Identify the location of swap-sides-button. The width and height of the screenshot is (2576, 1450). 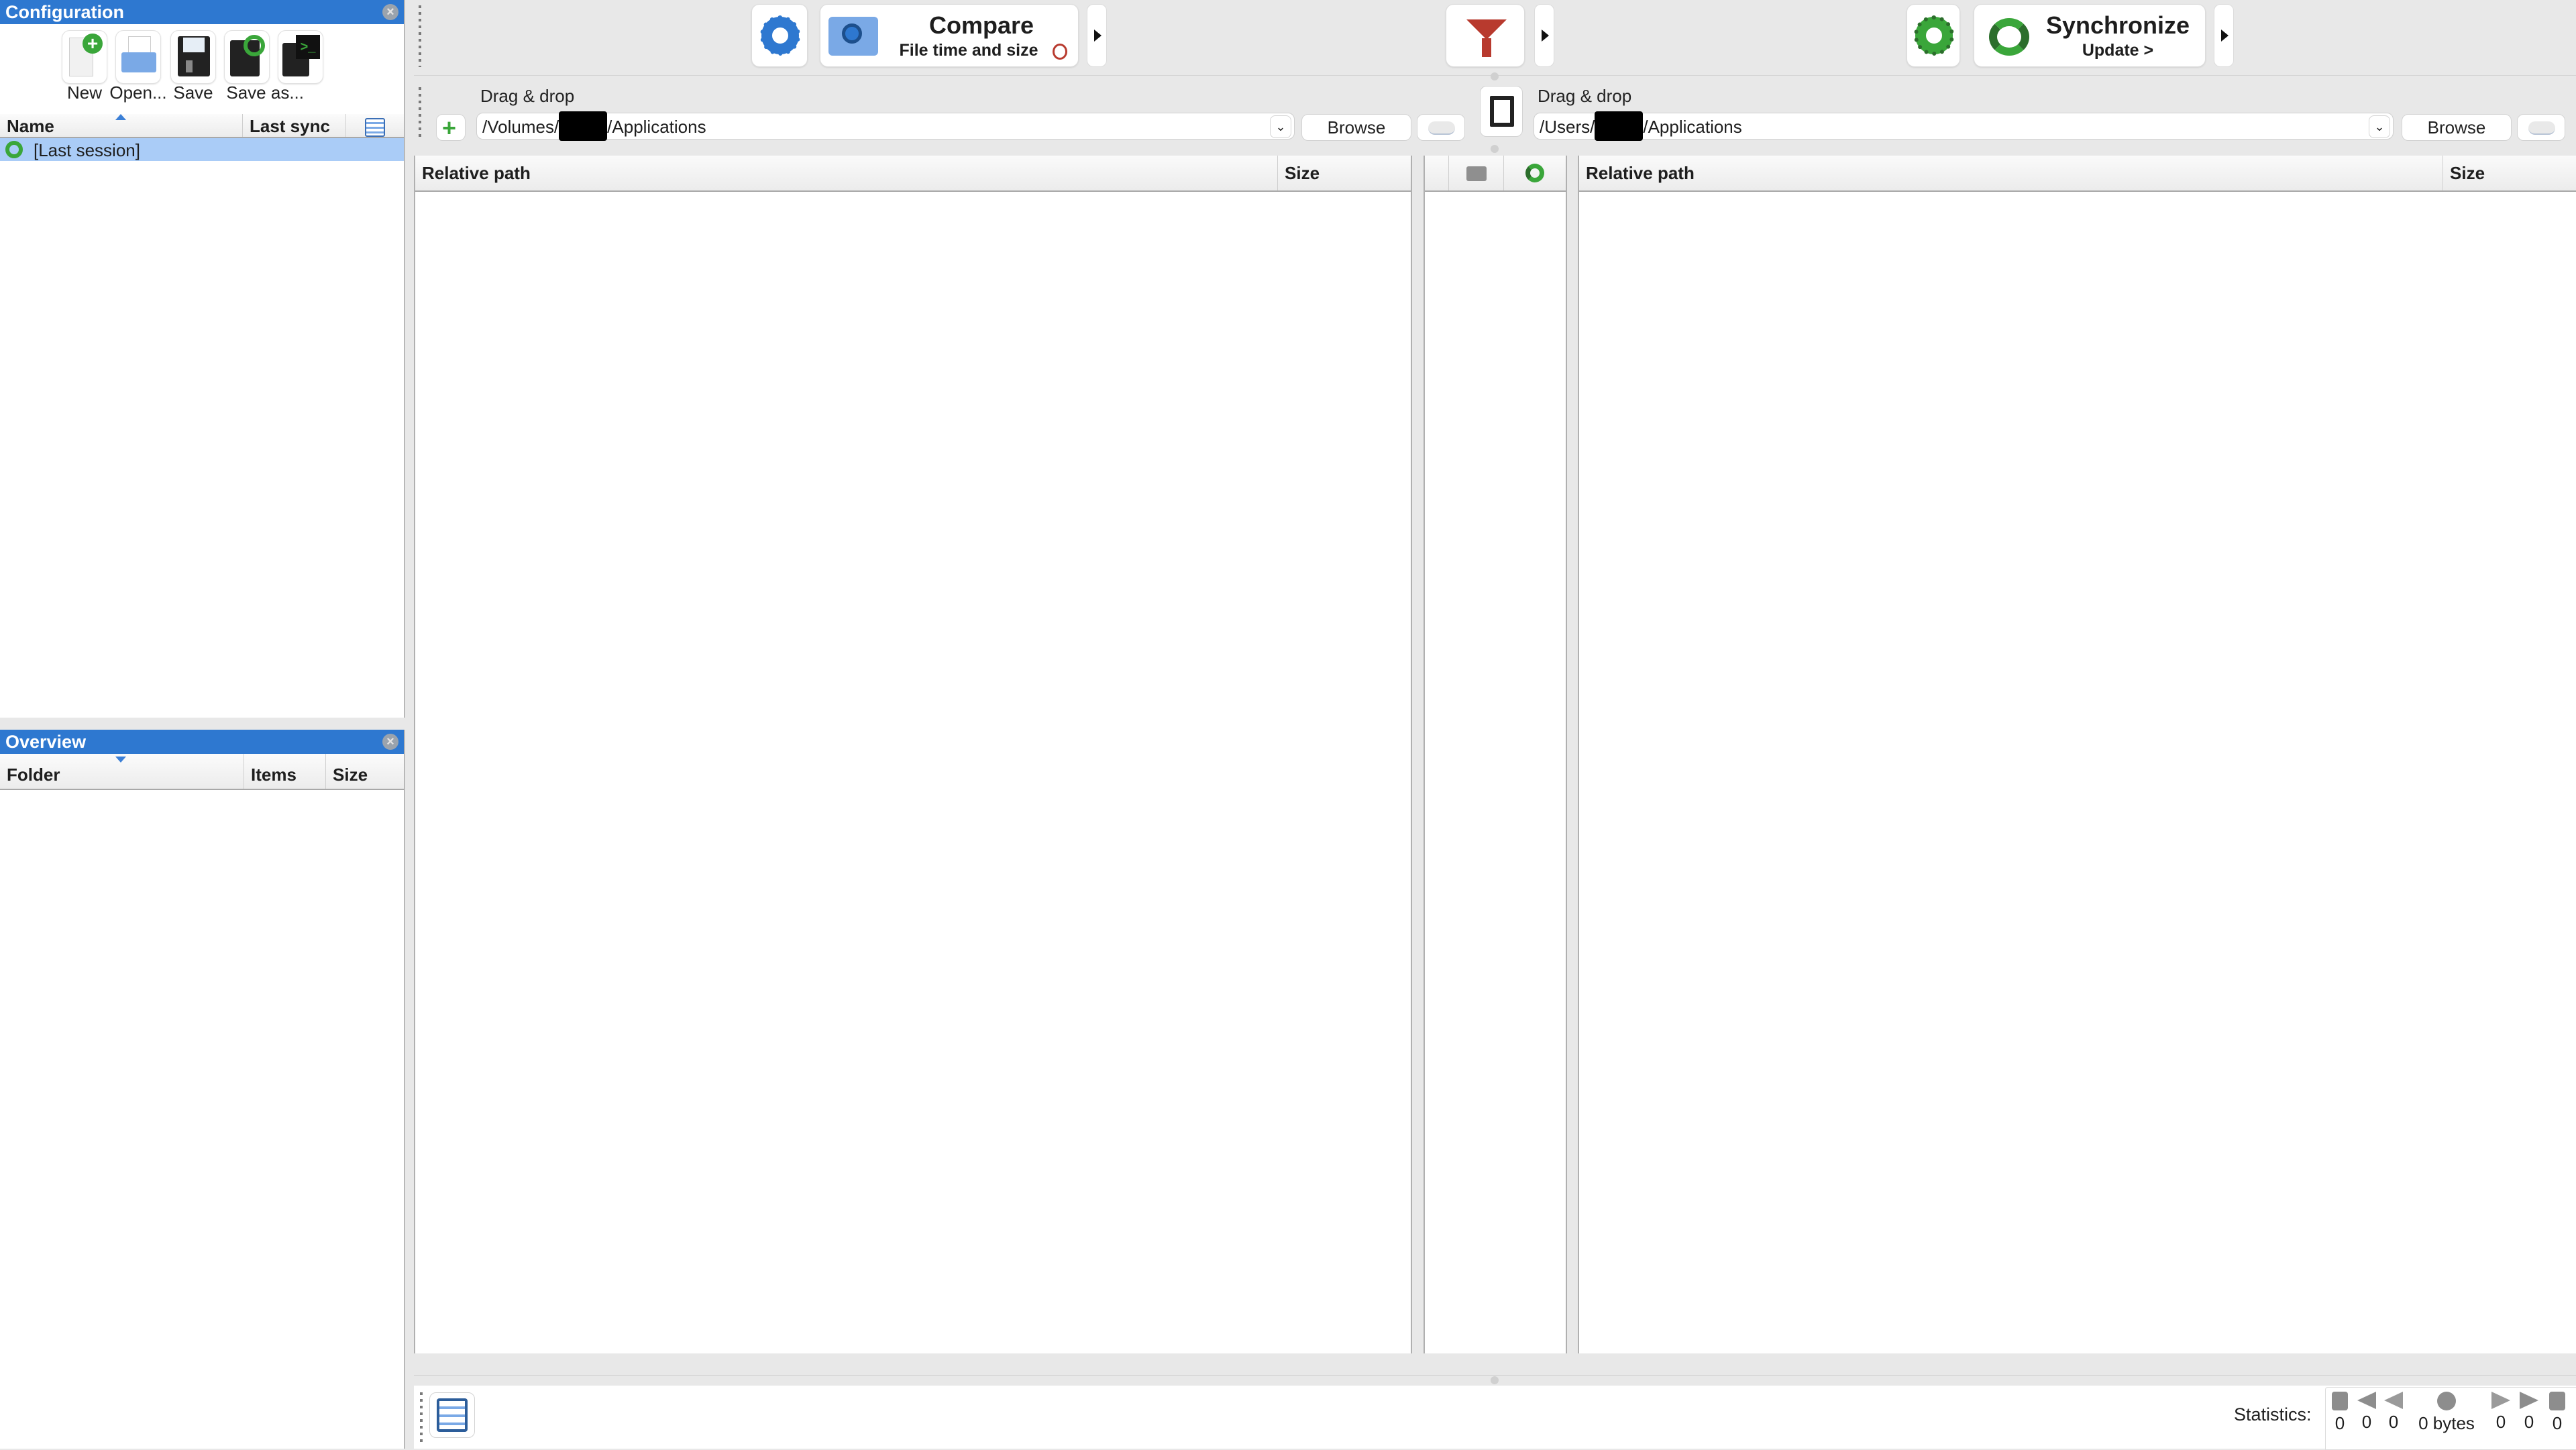
(1501, 111).